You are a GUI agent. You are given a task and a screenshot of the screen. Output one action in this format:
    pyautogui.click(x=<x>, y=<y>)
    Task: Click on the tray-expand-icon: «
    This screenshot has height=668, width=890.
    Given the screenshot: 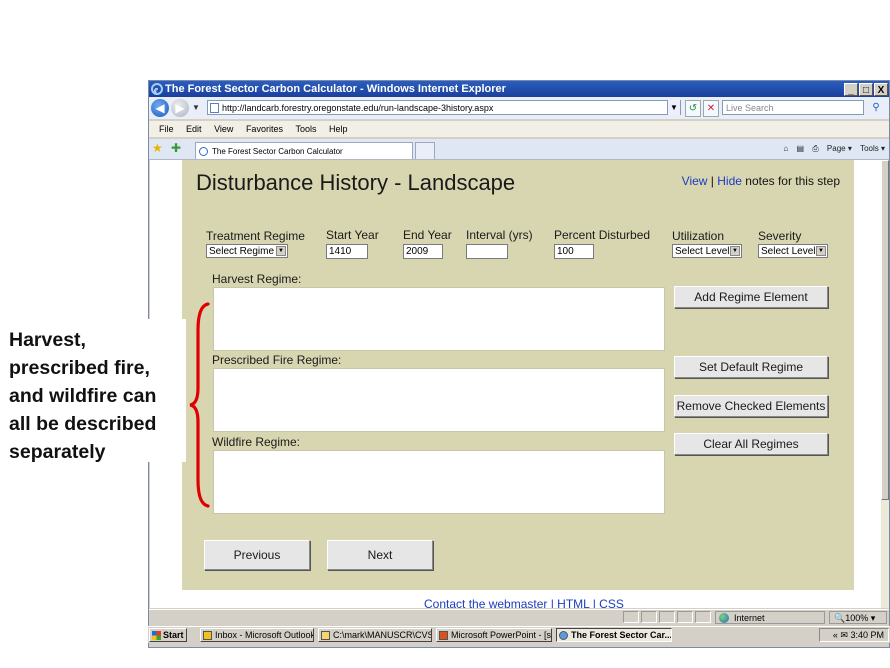 What is the action you would take?
    pyautogui.click(x=835, y=635)
    